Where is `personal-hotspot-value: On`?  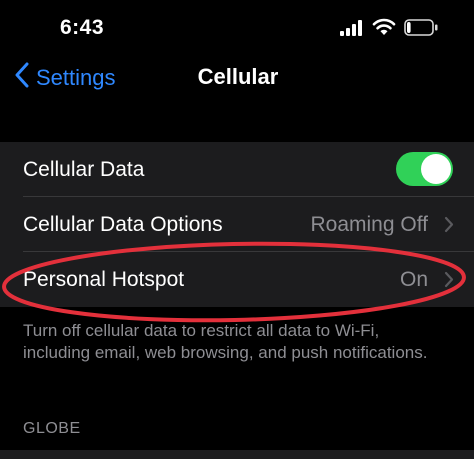
personal-hotspot-value: On is located at coordinates (413, 279).